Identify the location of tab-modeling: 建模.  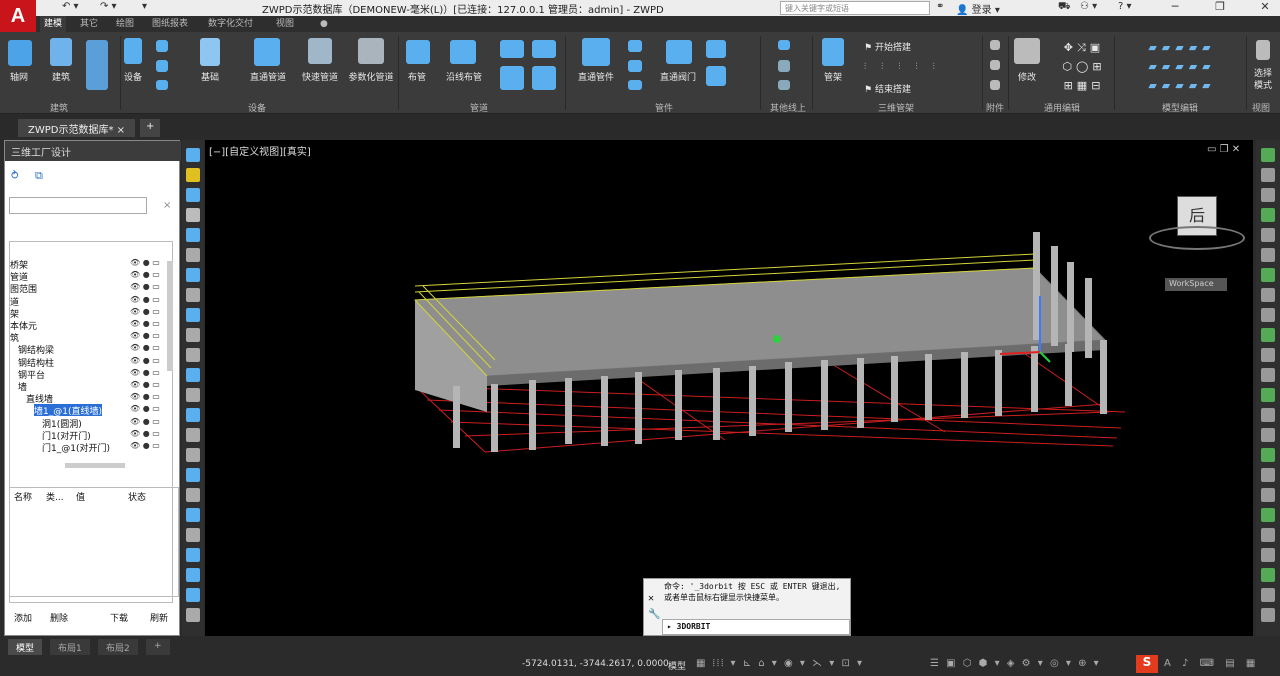
(53, 24).